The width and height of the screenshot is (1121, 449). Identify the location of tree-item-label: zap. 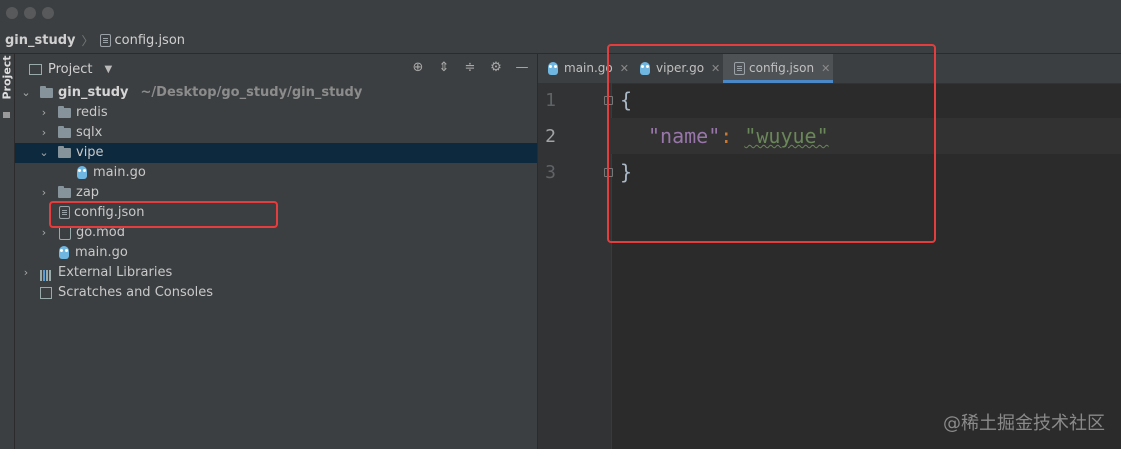
(88, 192).